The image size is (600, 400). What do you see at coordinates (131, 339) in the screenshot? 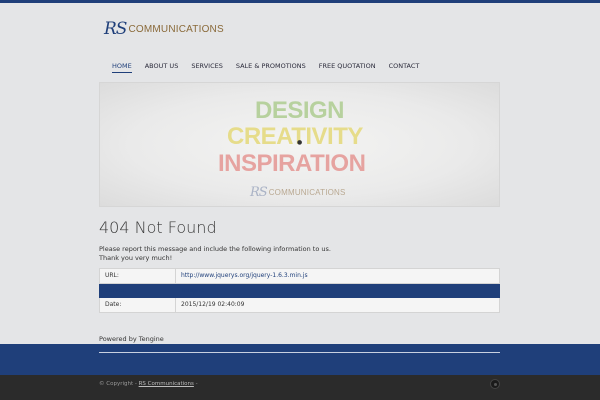
I see `powered-by-text: Powered by Tengine` at bounding box center [131, 339].